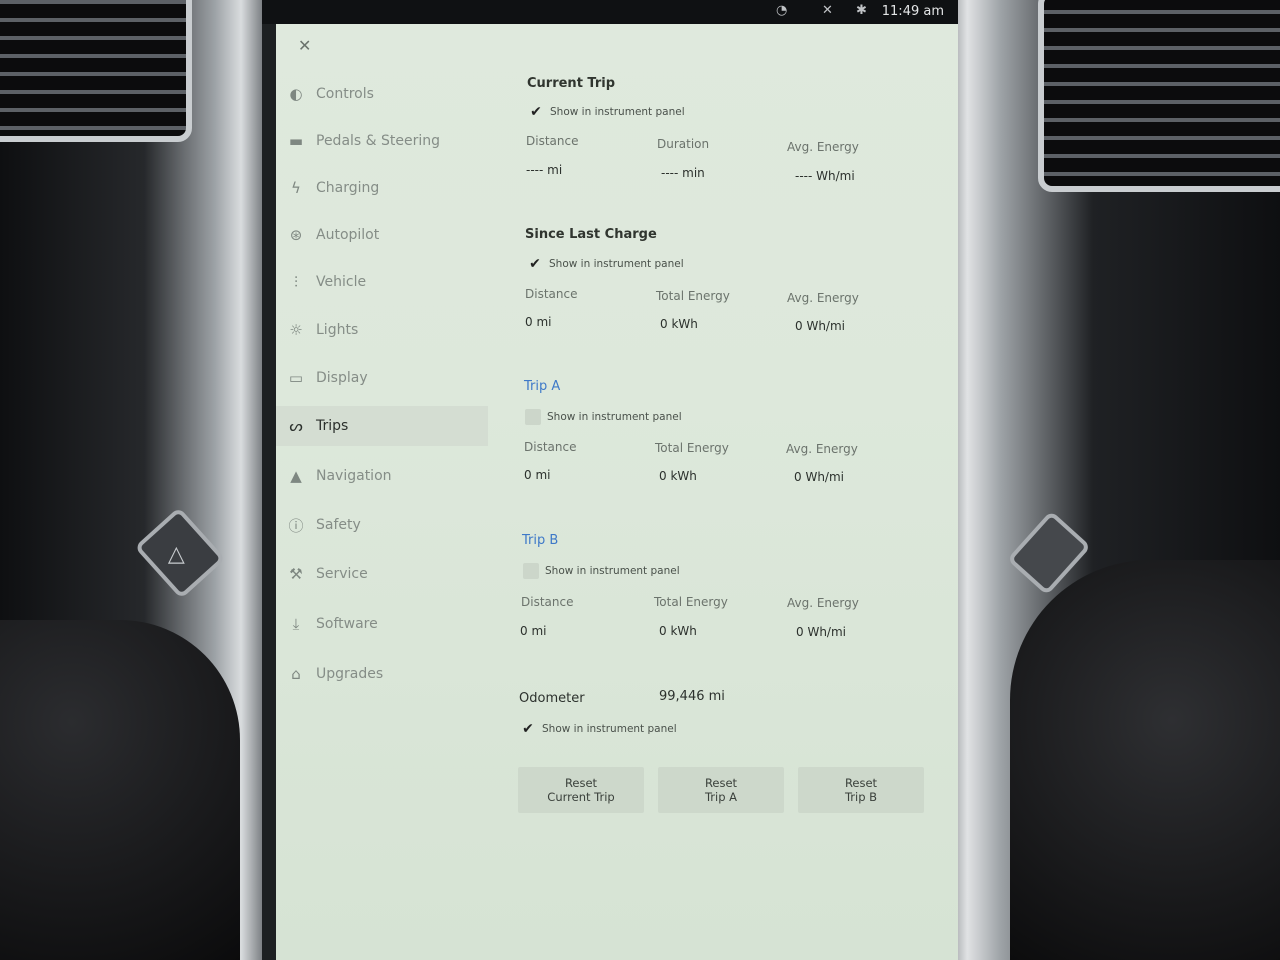 The height and width of the screenshot is (960, 1280). I want to click on sun-icon: ☼, so click(296, 330).